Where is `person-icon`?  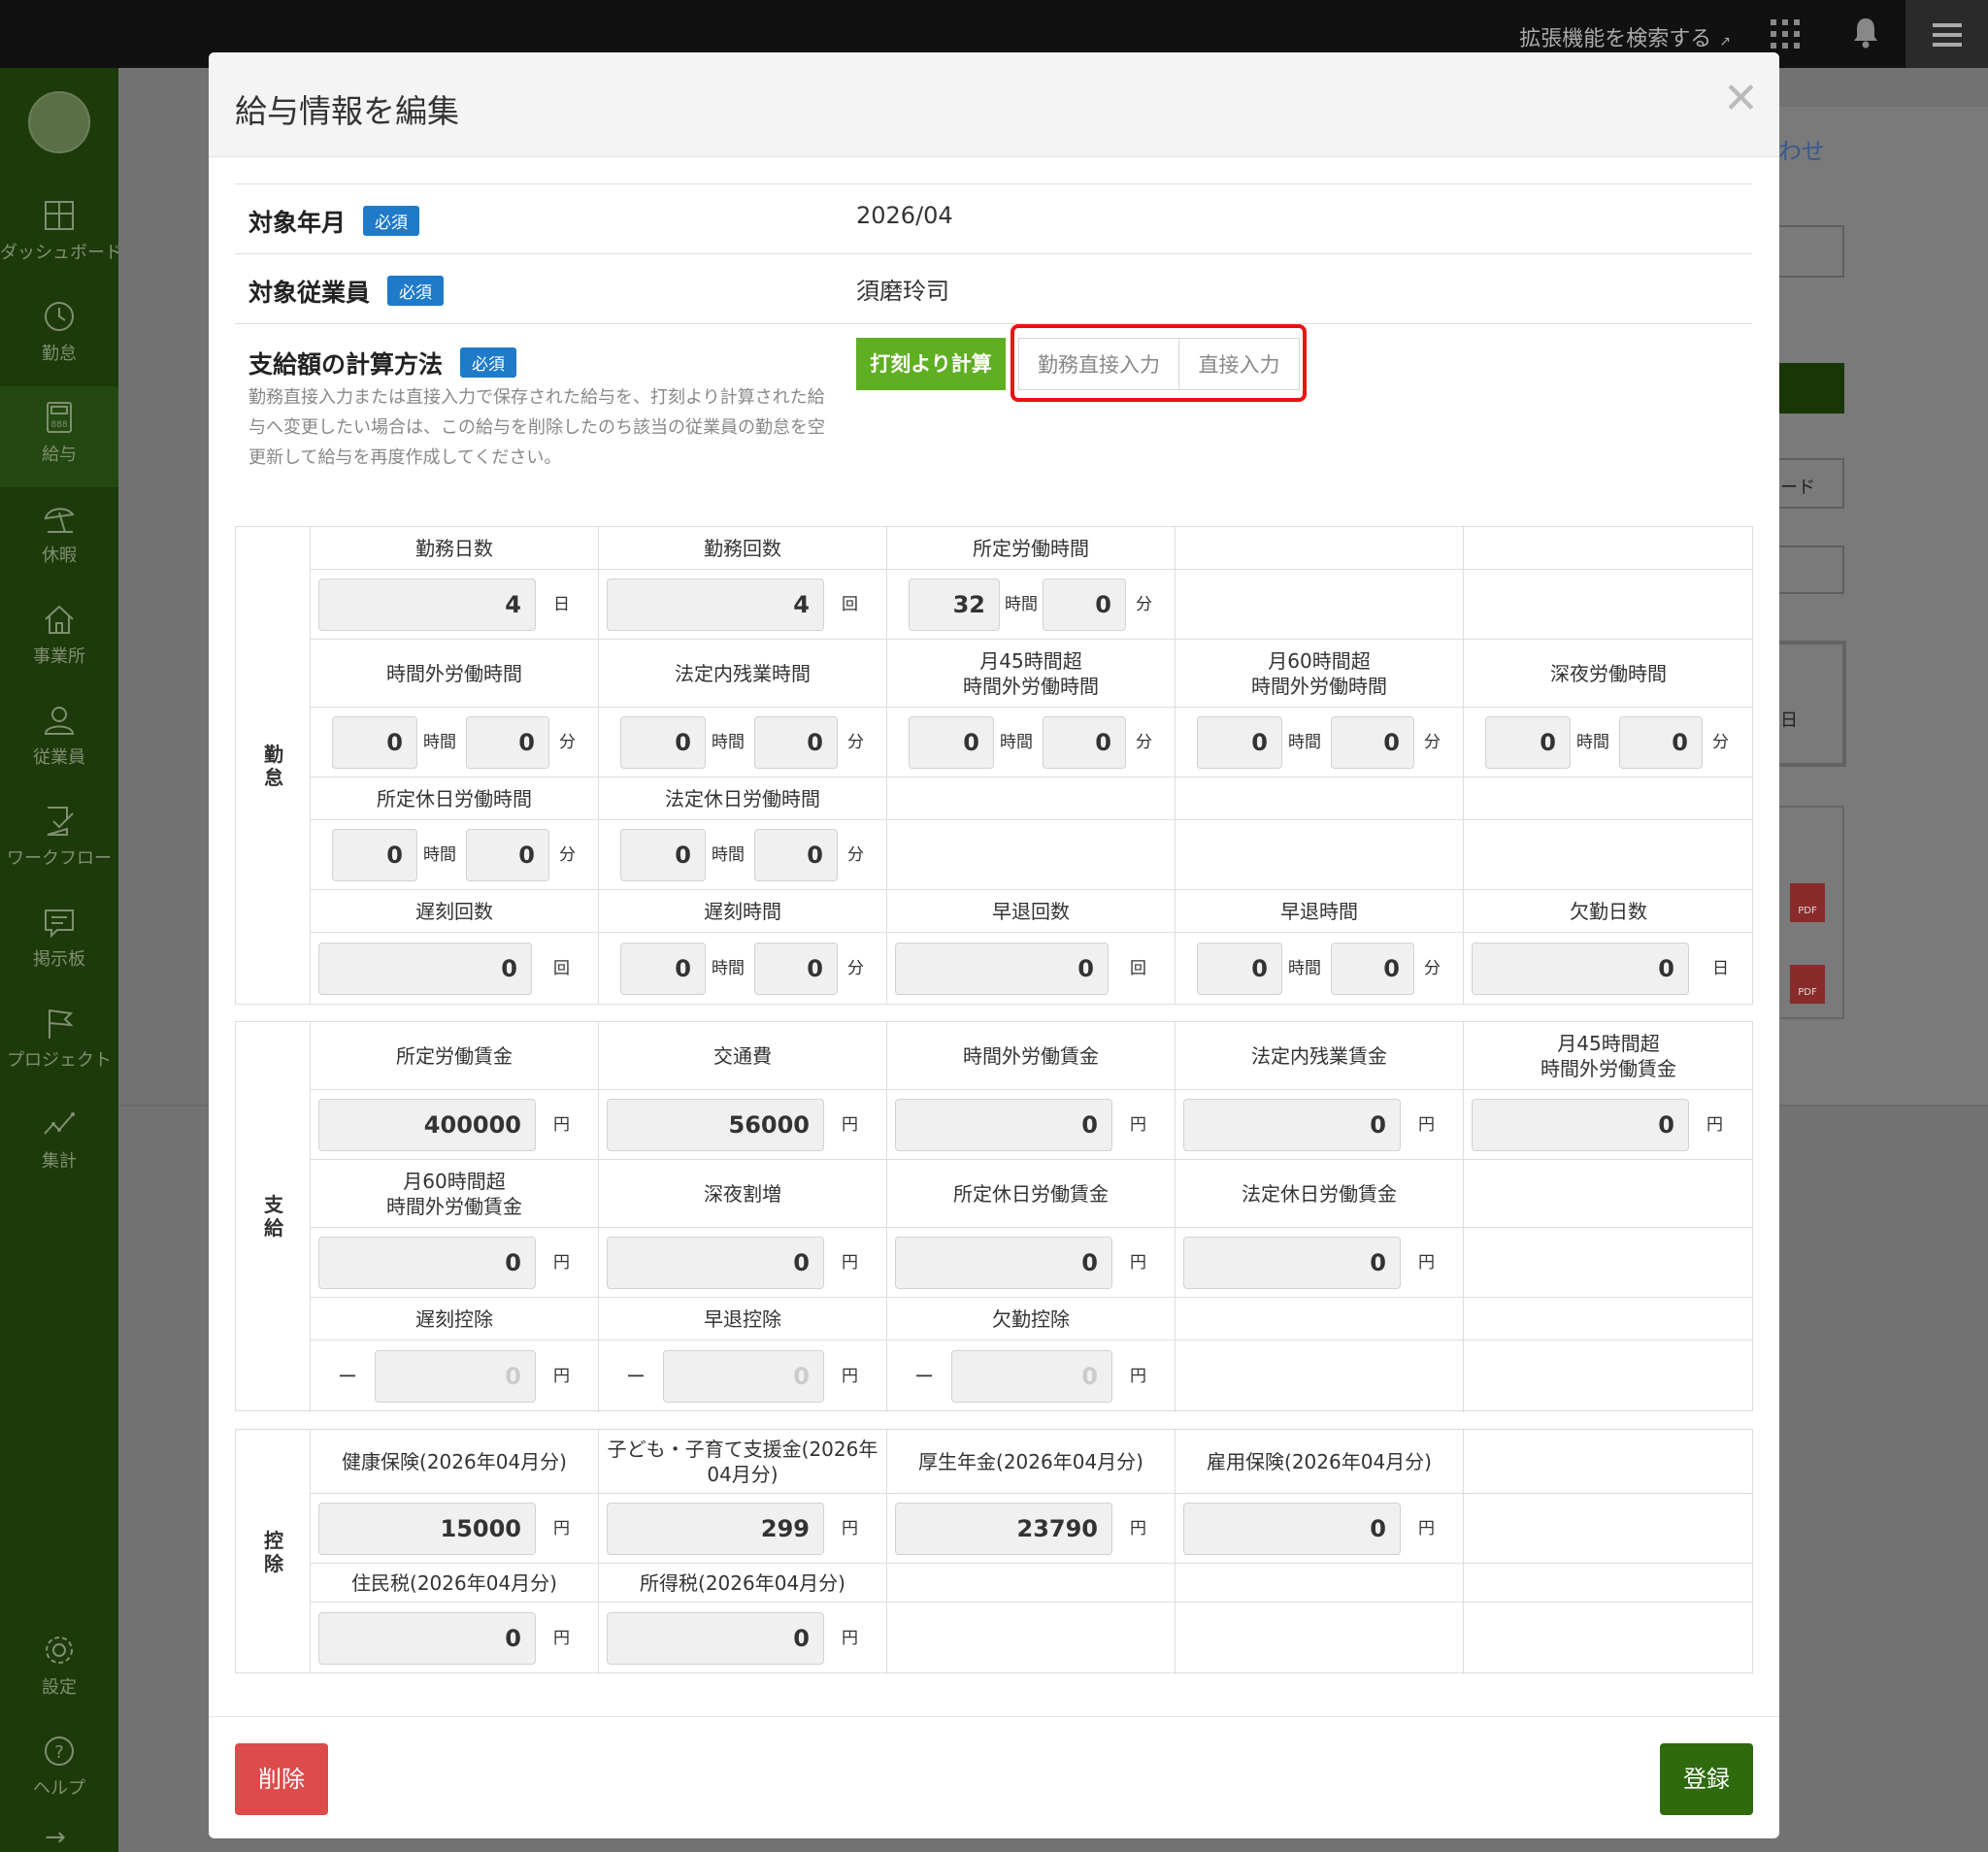
person-icon is located at coordinates (59, 721).